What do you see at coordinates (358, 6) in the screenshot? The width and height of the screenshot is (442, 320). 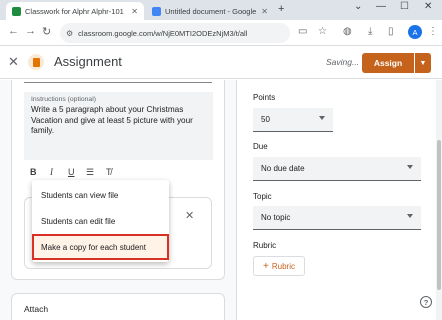 I see `tab-search-icon: ⌄` at bounding box center [358, 6].